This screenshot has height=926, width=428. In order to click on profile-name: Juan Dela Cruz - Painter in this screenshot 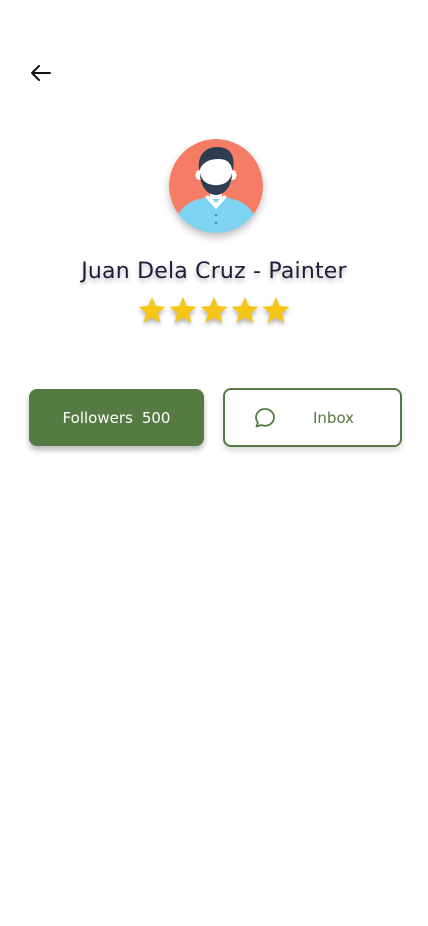, I will do `click(214, 271)`.